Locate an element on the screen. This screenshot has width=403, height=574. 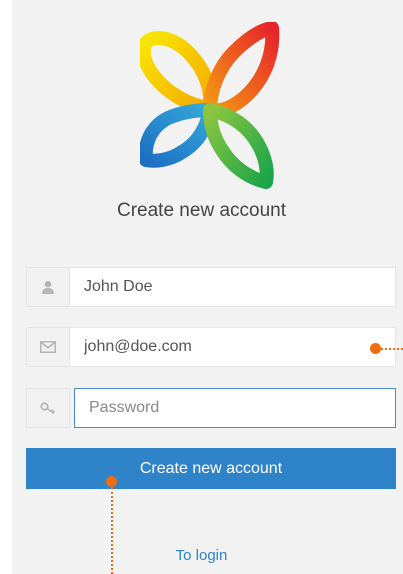
annotation-line-email is located at coordinates (392, 349).